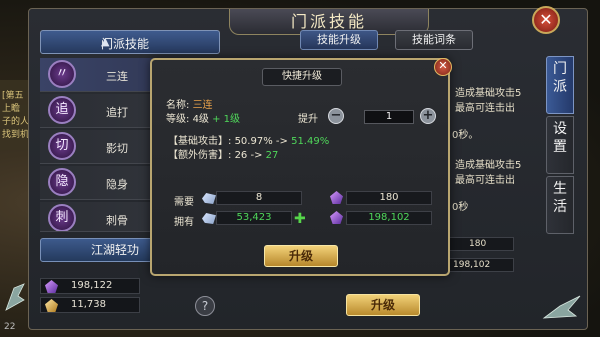  I want to click on world-note-1: [第五, so click(13, 96).